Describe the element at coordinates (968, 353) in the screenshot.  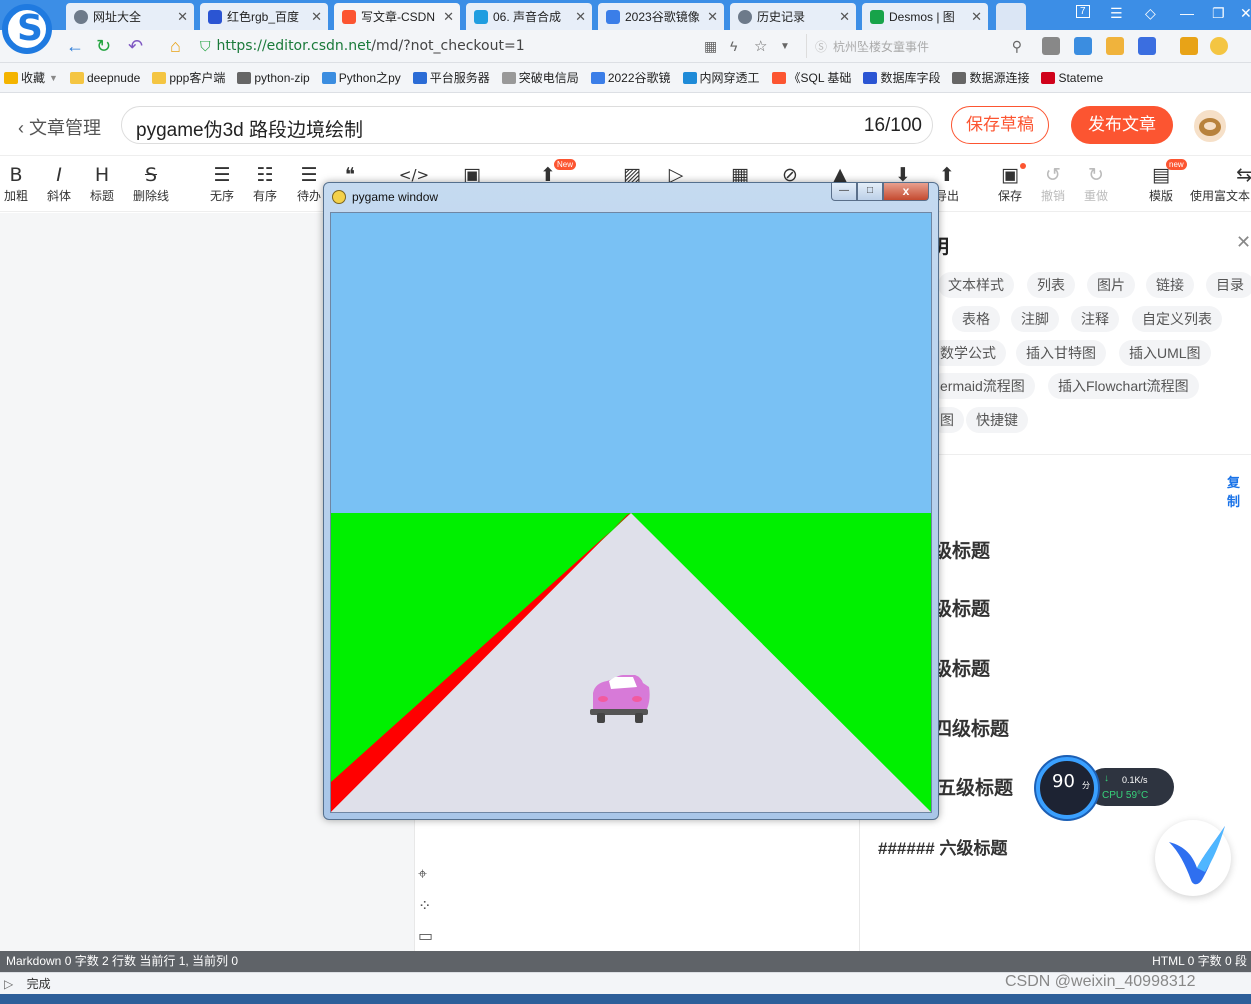
I see `help-chip: 数学公式` at that location.